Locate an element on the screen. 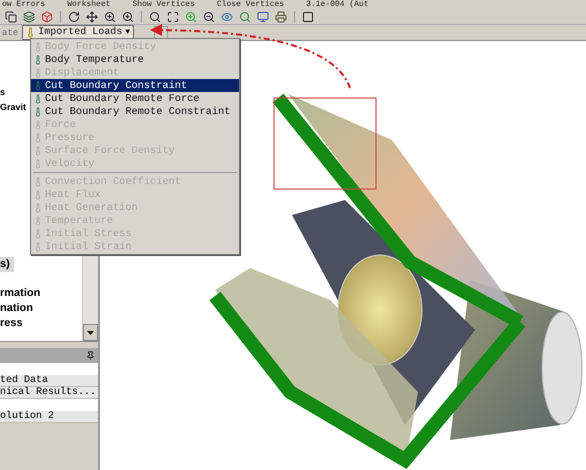 The height and width of the screenshot is (470, 586). menu-item: Cut Boundary Remote Constraint is located at coordinates (135, 111).